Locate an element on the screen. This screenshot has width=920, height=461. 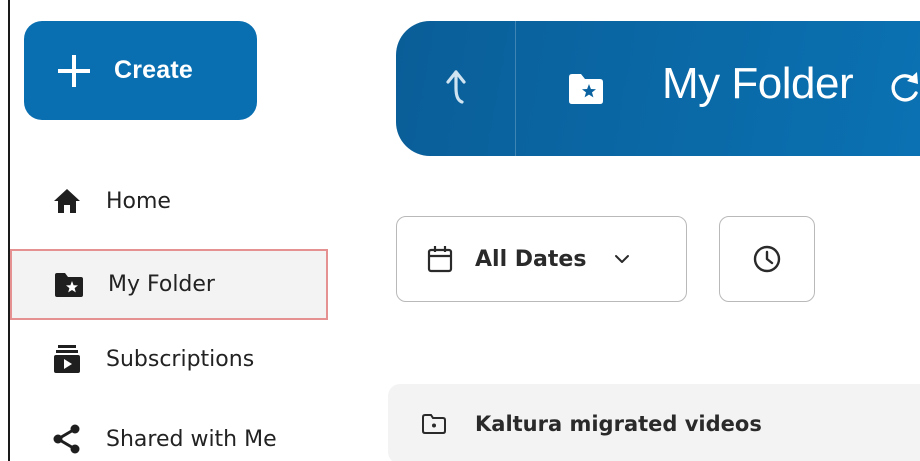
date-filter-dropdown: All Dates is located at coordinates (541, 259).